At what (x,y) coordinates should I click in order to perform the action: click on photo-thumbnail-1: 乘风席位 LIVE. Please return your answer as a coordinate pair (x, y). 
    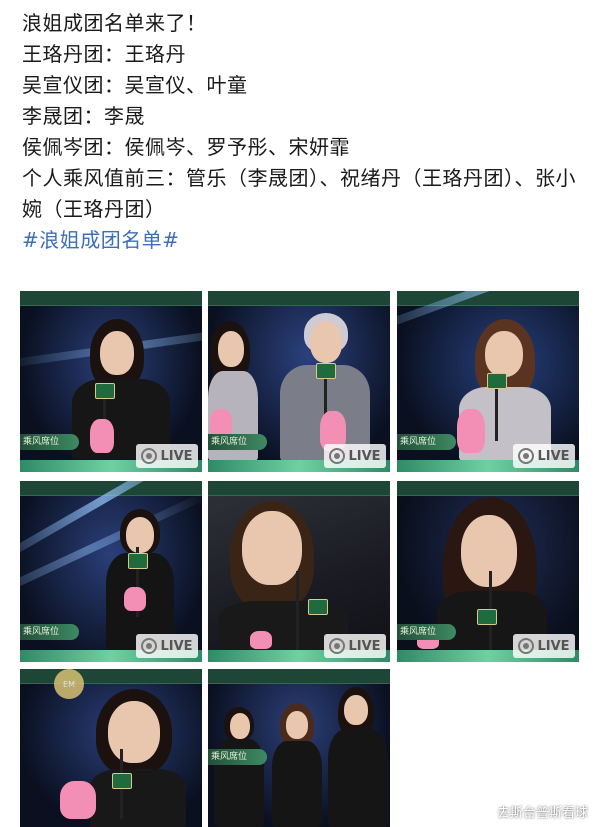
    Looking at the image, I should click on (111, 381).